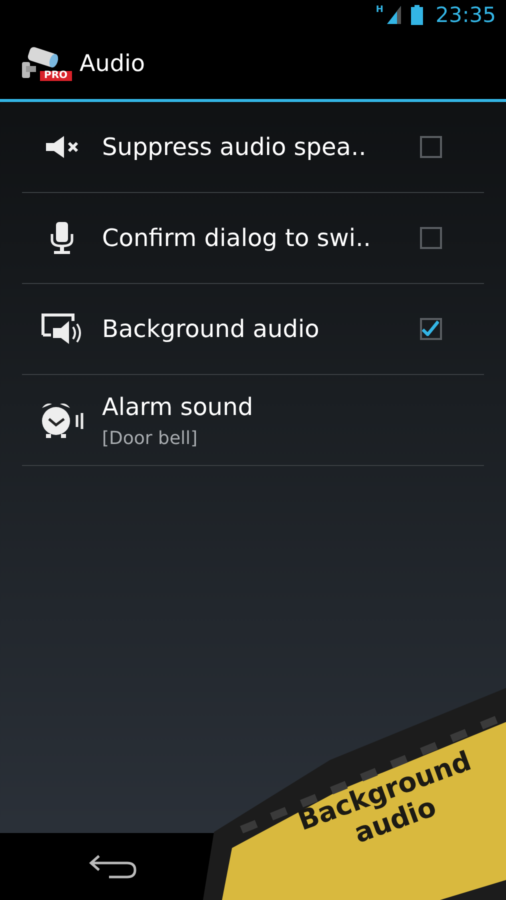 The image size is (506, 900). Describe the element at coordinates (113, 867) in the screenshot. I see `back-icon` at that location.